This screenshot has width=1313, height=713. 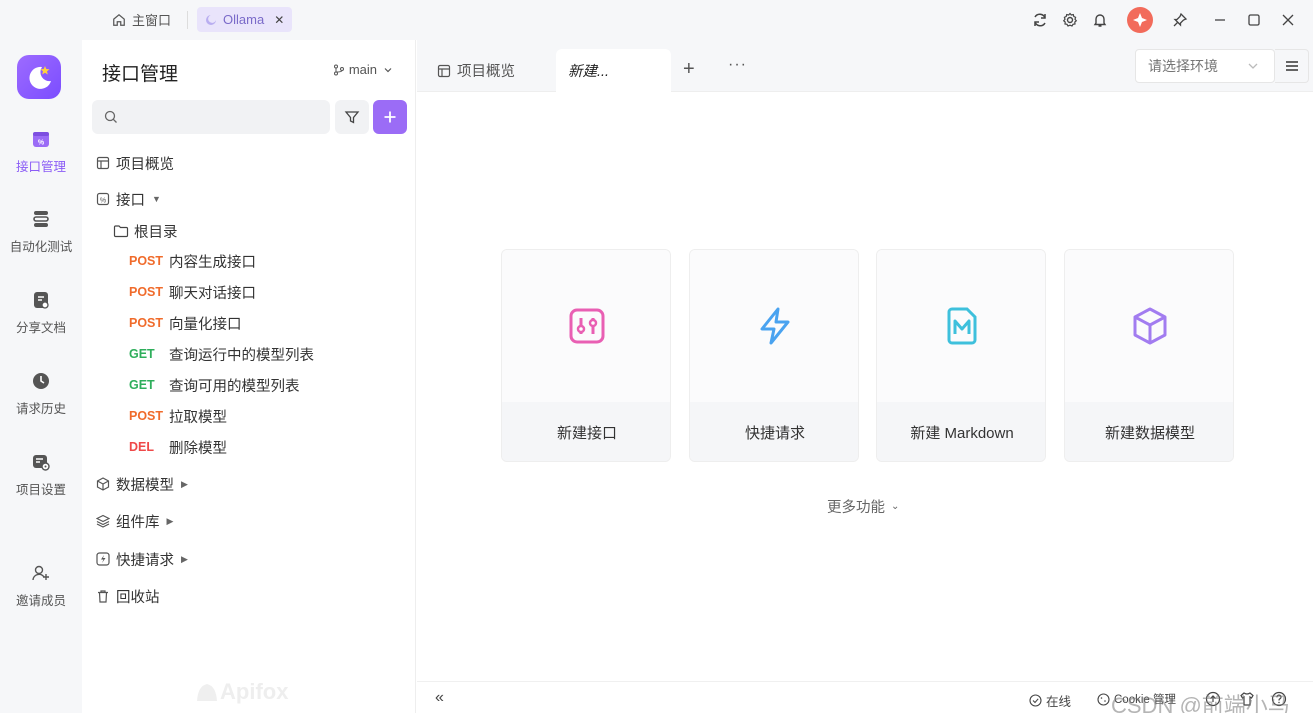 I want to click on endpoint-name: 拉取模型, so click(x=198, y=417).